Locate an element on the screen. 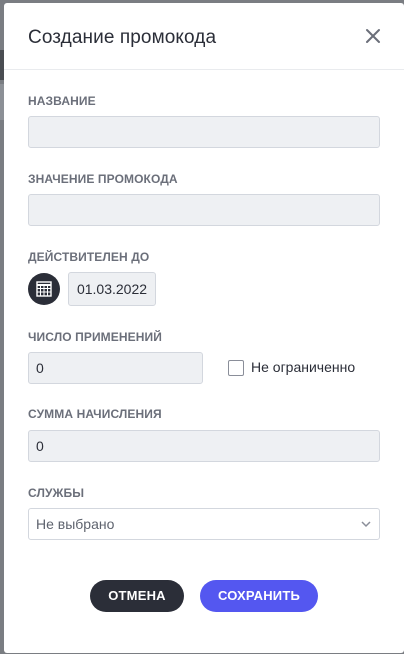 The height and width of the screenshot is (654, 404). calendar-icon-graphic is located at coordinates (44, 289).